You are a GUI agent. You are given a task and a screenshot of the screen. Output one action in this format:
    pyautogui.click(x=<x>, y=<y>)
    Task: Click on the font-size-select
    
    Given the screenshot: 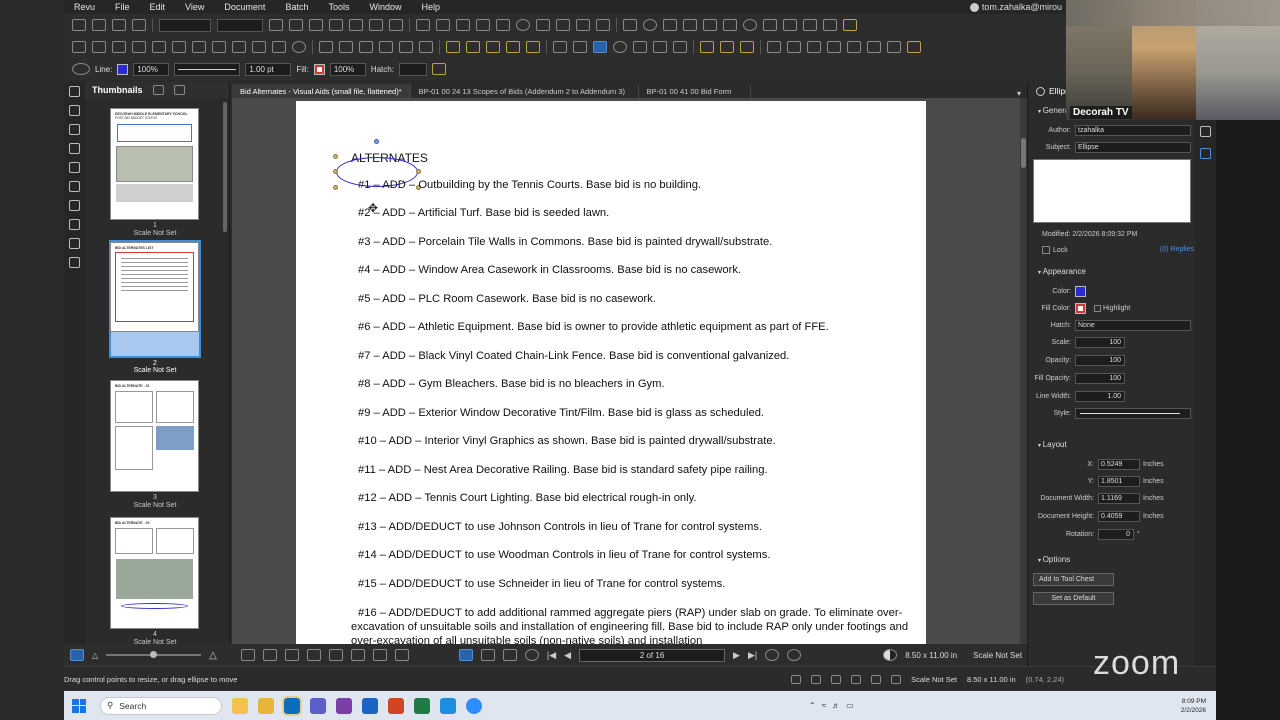 What is the action you would take?
    pyautogui.click(x=240, y=25)
    